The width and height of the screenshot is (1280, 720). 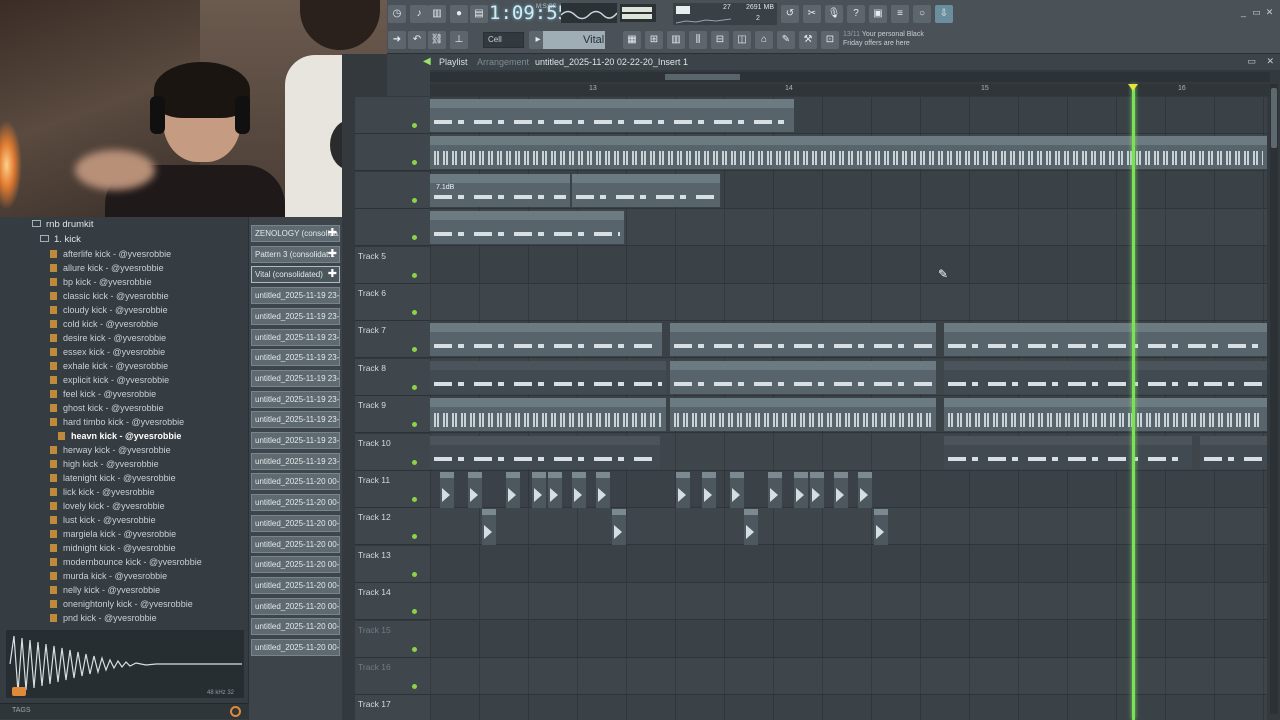 What do you see at coordinates (295, 275) in the screenshot?
I see `picker-item: Vital (consolidated) ✚` at bounding box center [295, 275].